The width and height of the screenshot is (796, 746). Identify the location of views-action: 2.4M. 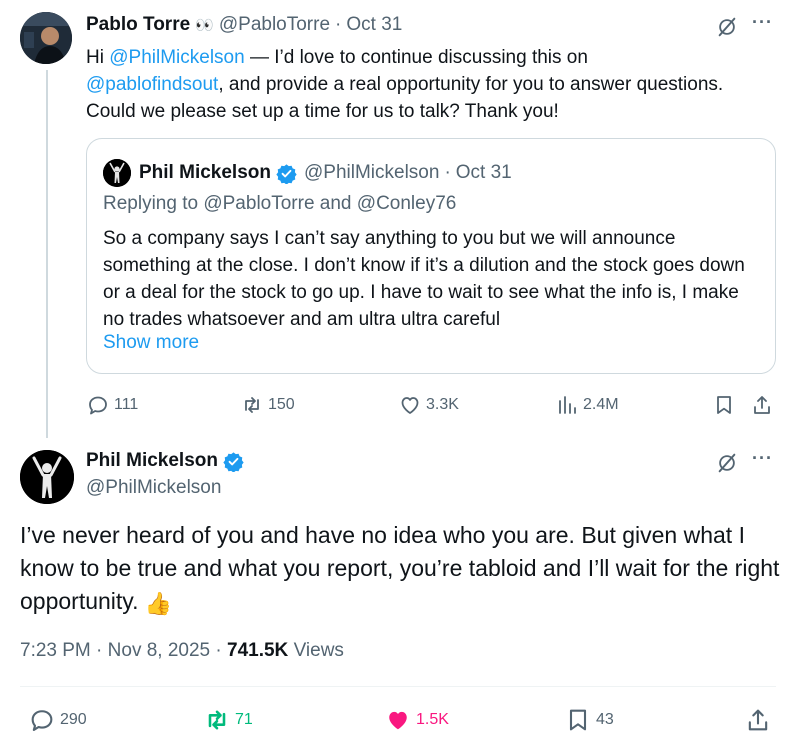
(587, 405).